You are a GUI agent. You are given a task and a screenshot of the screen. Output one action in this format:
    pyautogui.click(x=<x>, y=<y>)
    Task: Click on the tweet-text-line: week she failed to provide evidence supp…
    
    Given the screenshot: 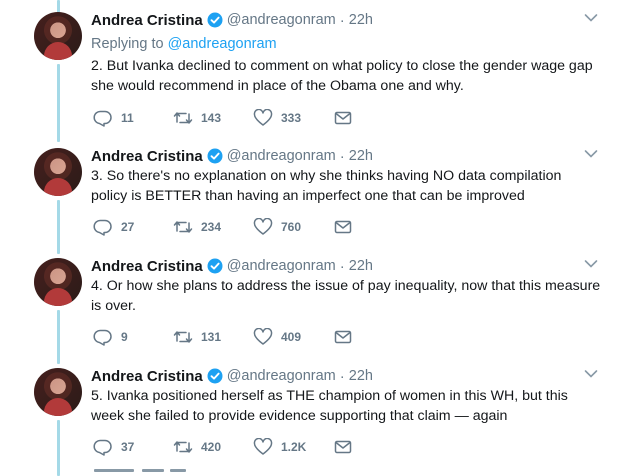 What is the action you would take?
    pyautogui.click(x=299, y=416)
    